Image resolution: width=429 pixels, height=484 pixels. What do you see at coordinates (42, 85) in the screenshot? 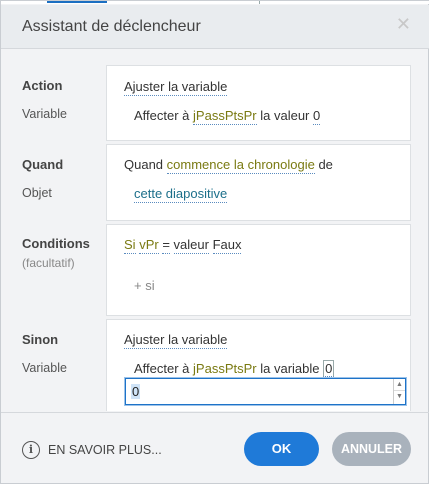
I see `action-label: Action` at bounding box center [42, 85].